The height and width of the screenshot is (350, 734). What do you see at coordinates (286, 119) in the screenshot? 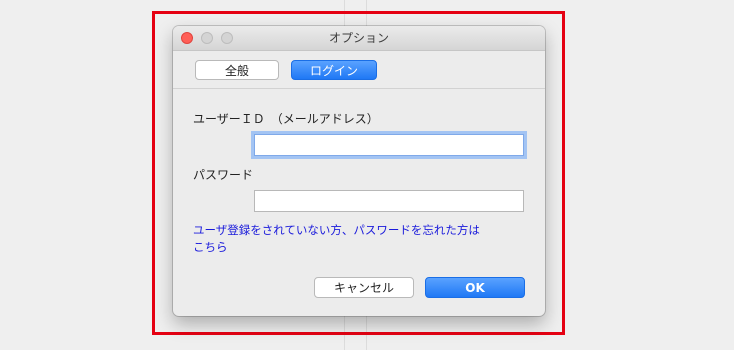
I see `user-id-label: ユーザーＩＤ （メールアドレス）` at bounding box center [286, 119].